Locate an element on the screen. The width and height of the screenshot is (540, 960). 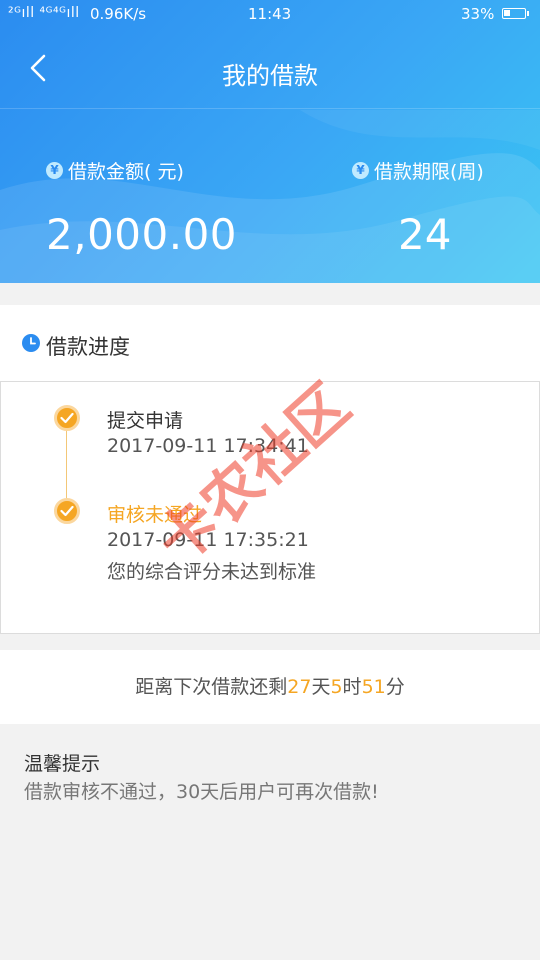
term-label: ¥ 借款期限(周) is located at coordinates (418, 170).